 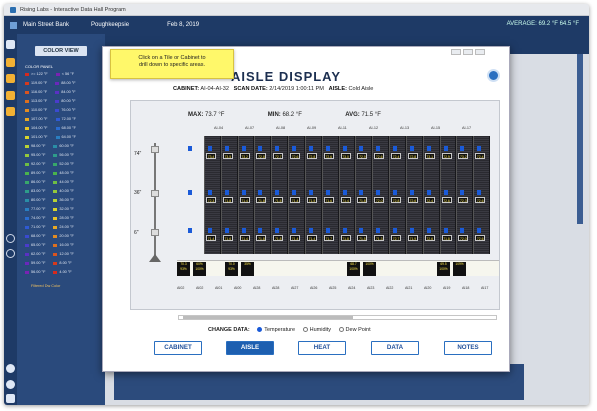 I want to click on layout-icon, so click(x=10, y=44).